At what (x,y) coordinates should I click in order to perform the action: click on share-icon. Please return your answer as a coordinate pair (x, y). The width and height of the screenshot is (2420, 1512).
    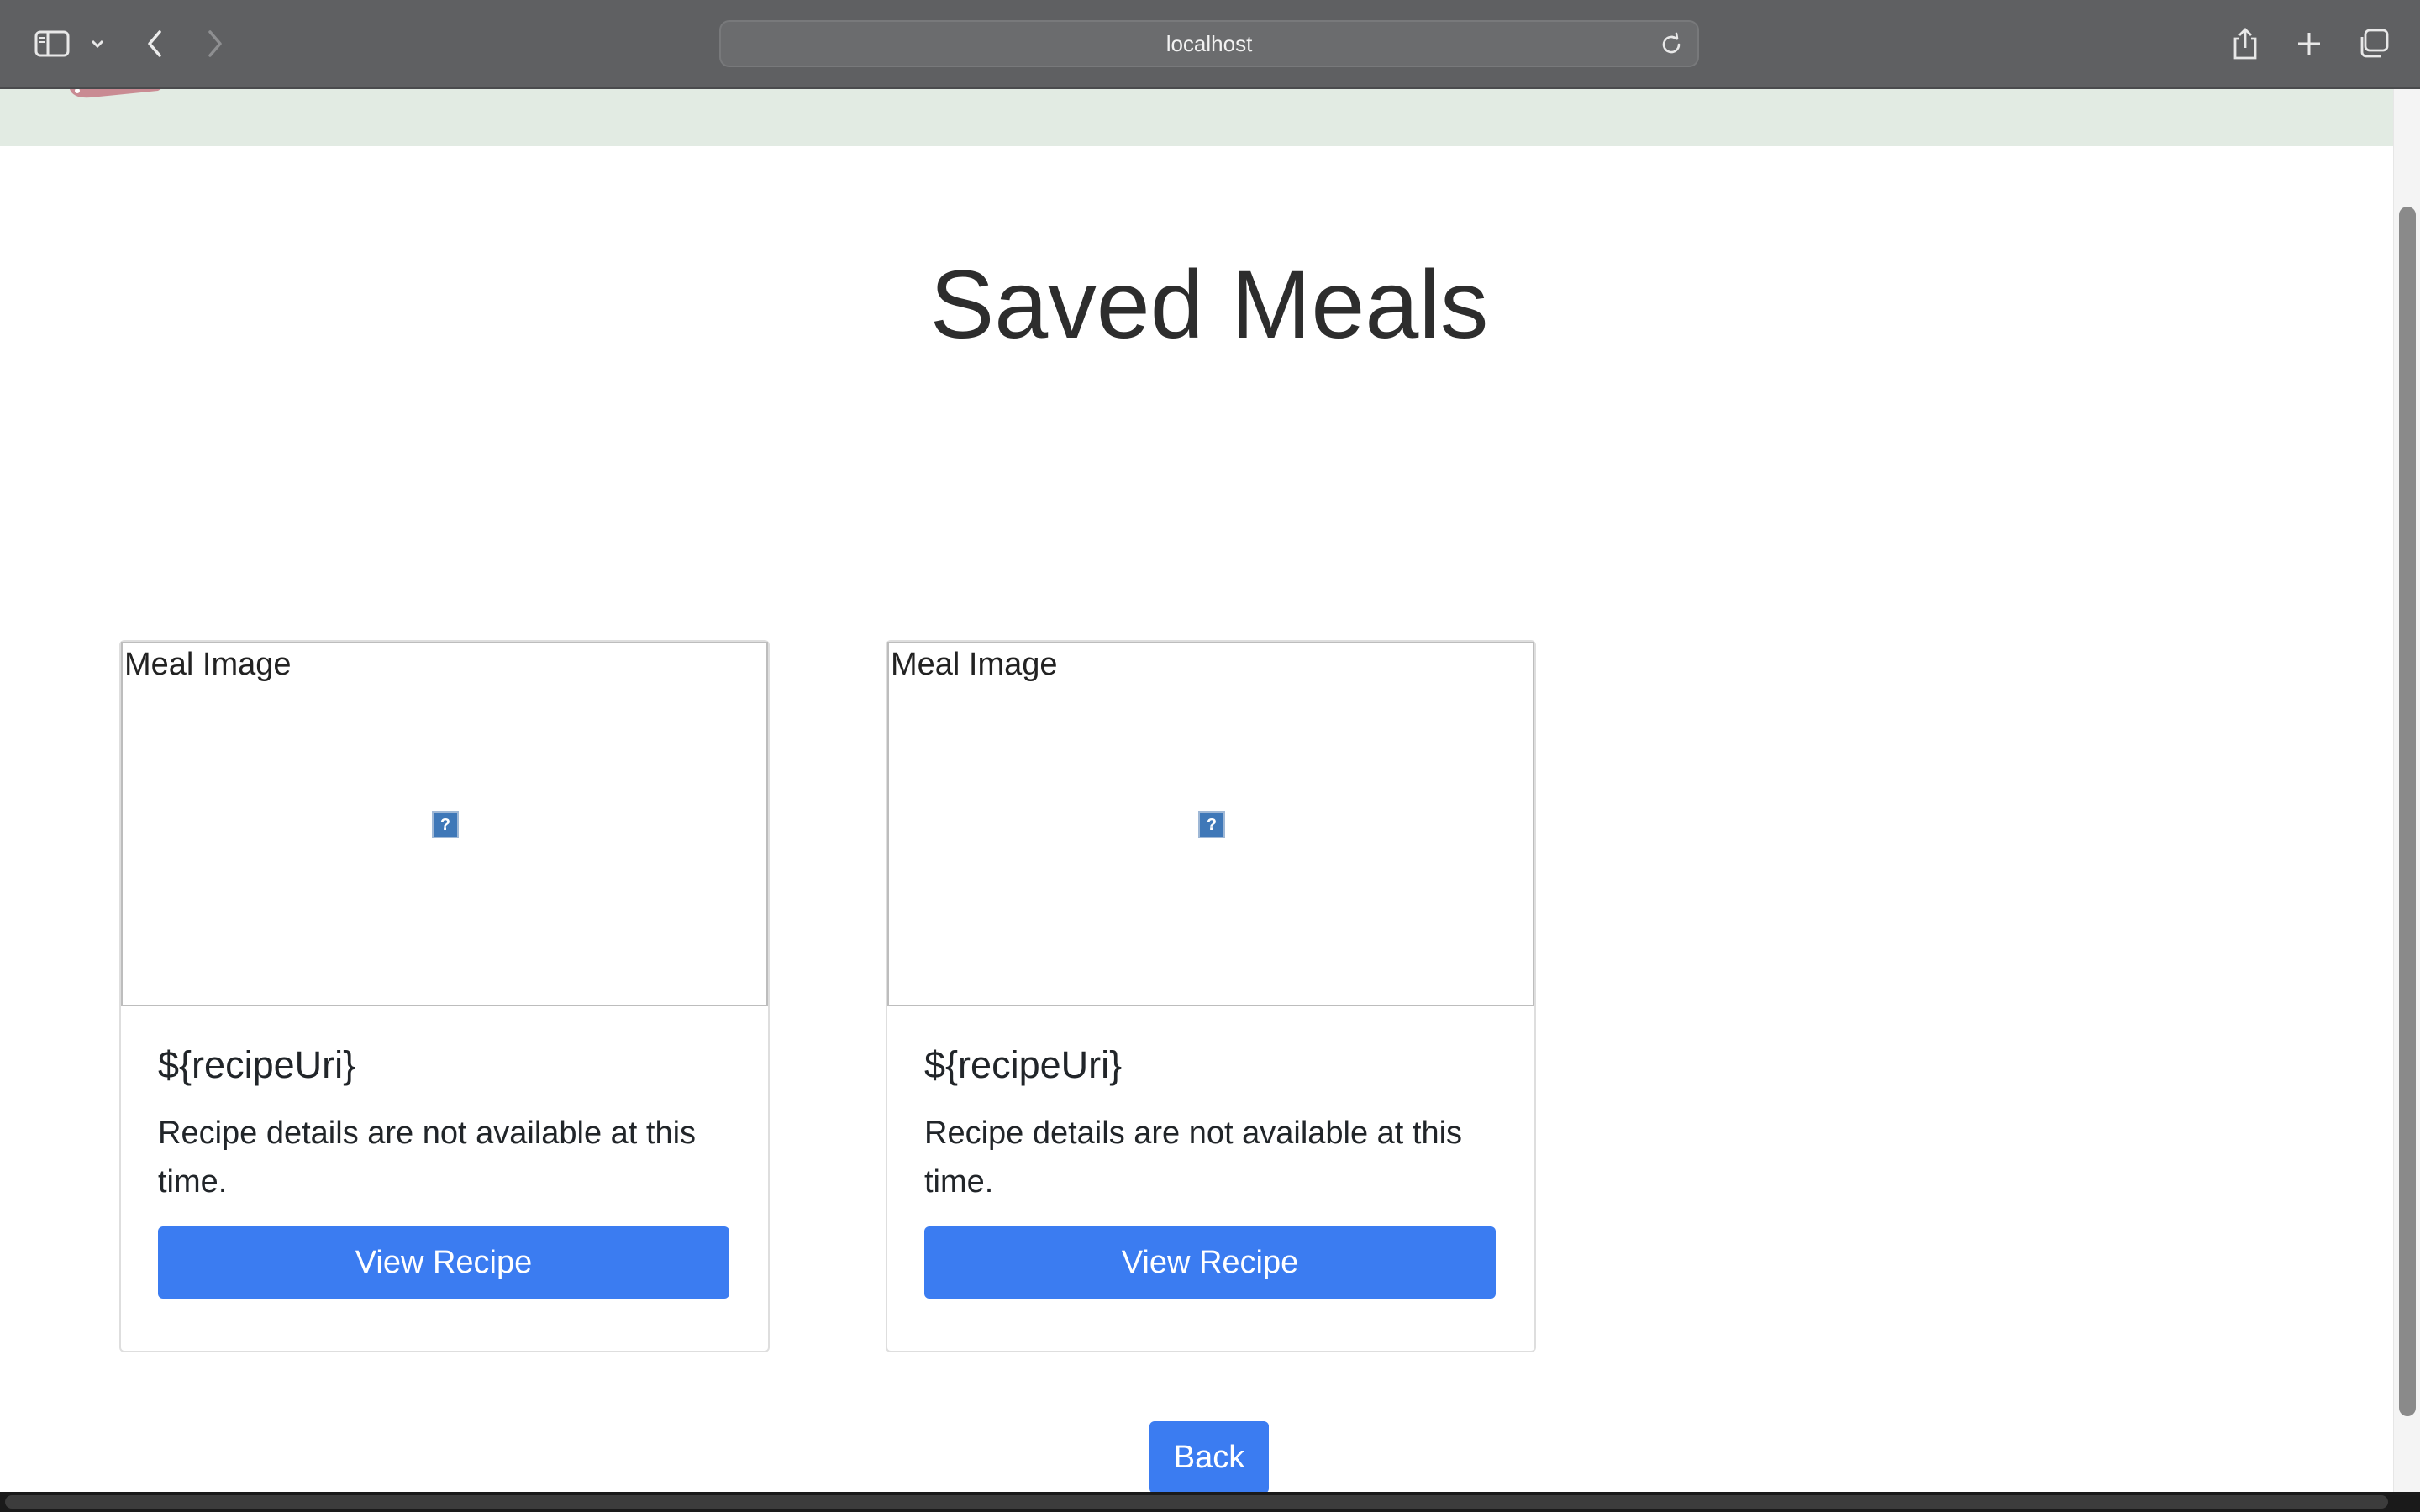
    Looking at the image, I should click on (2245, 44).